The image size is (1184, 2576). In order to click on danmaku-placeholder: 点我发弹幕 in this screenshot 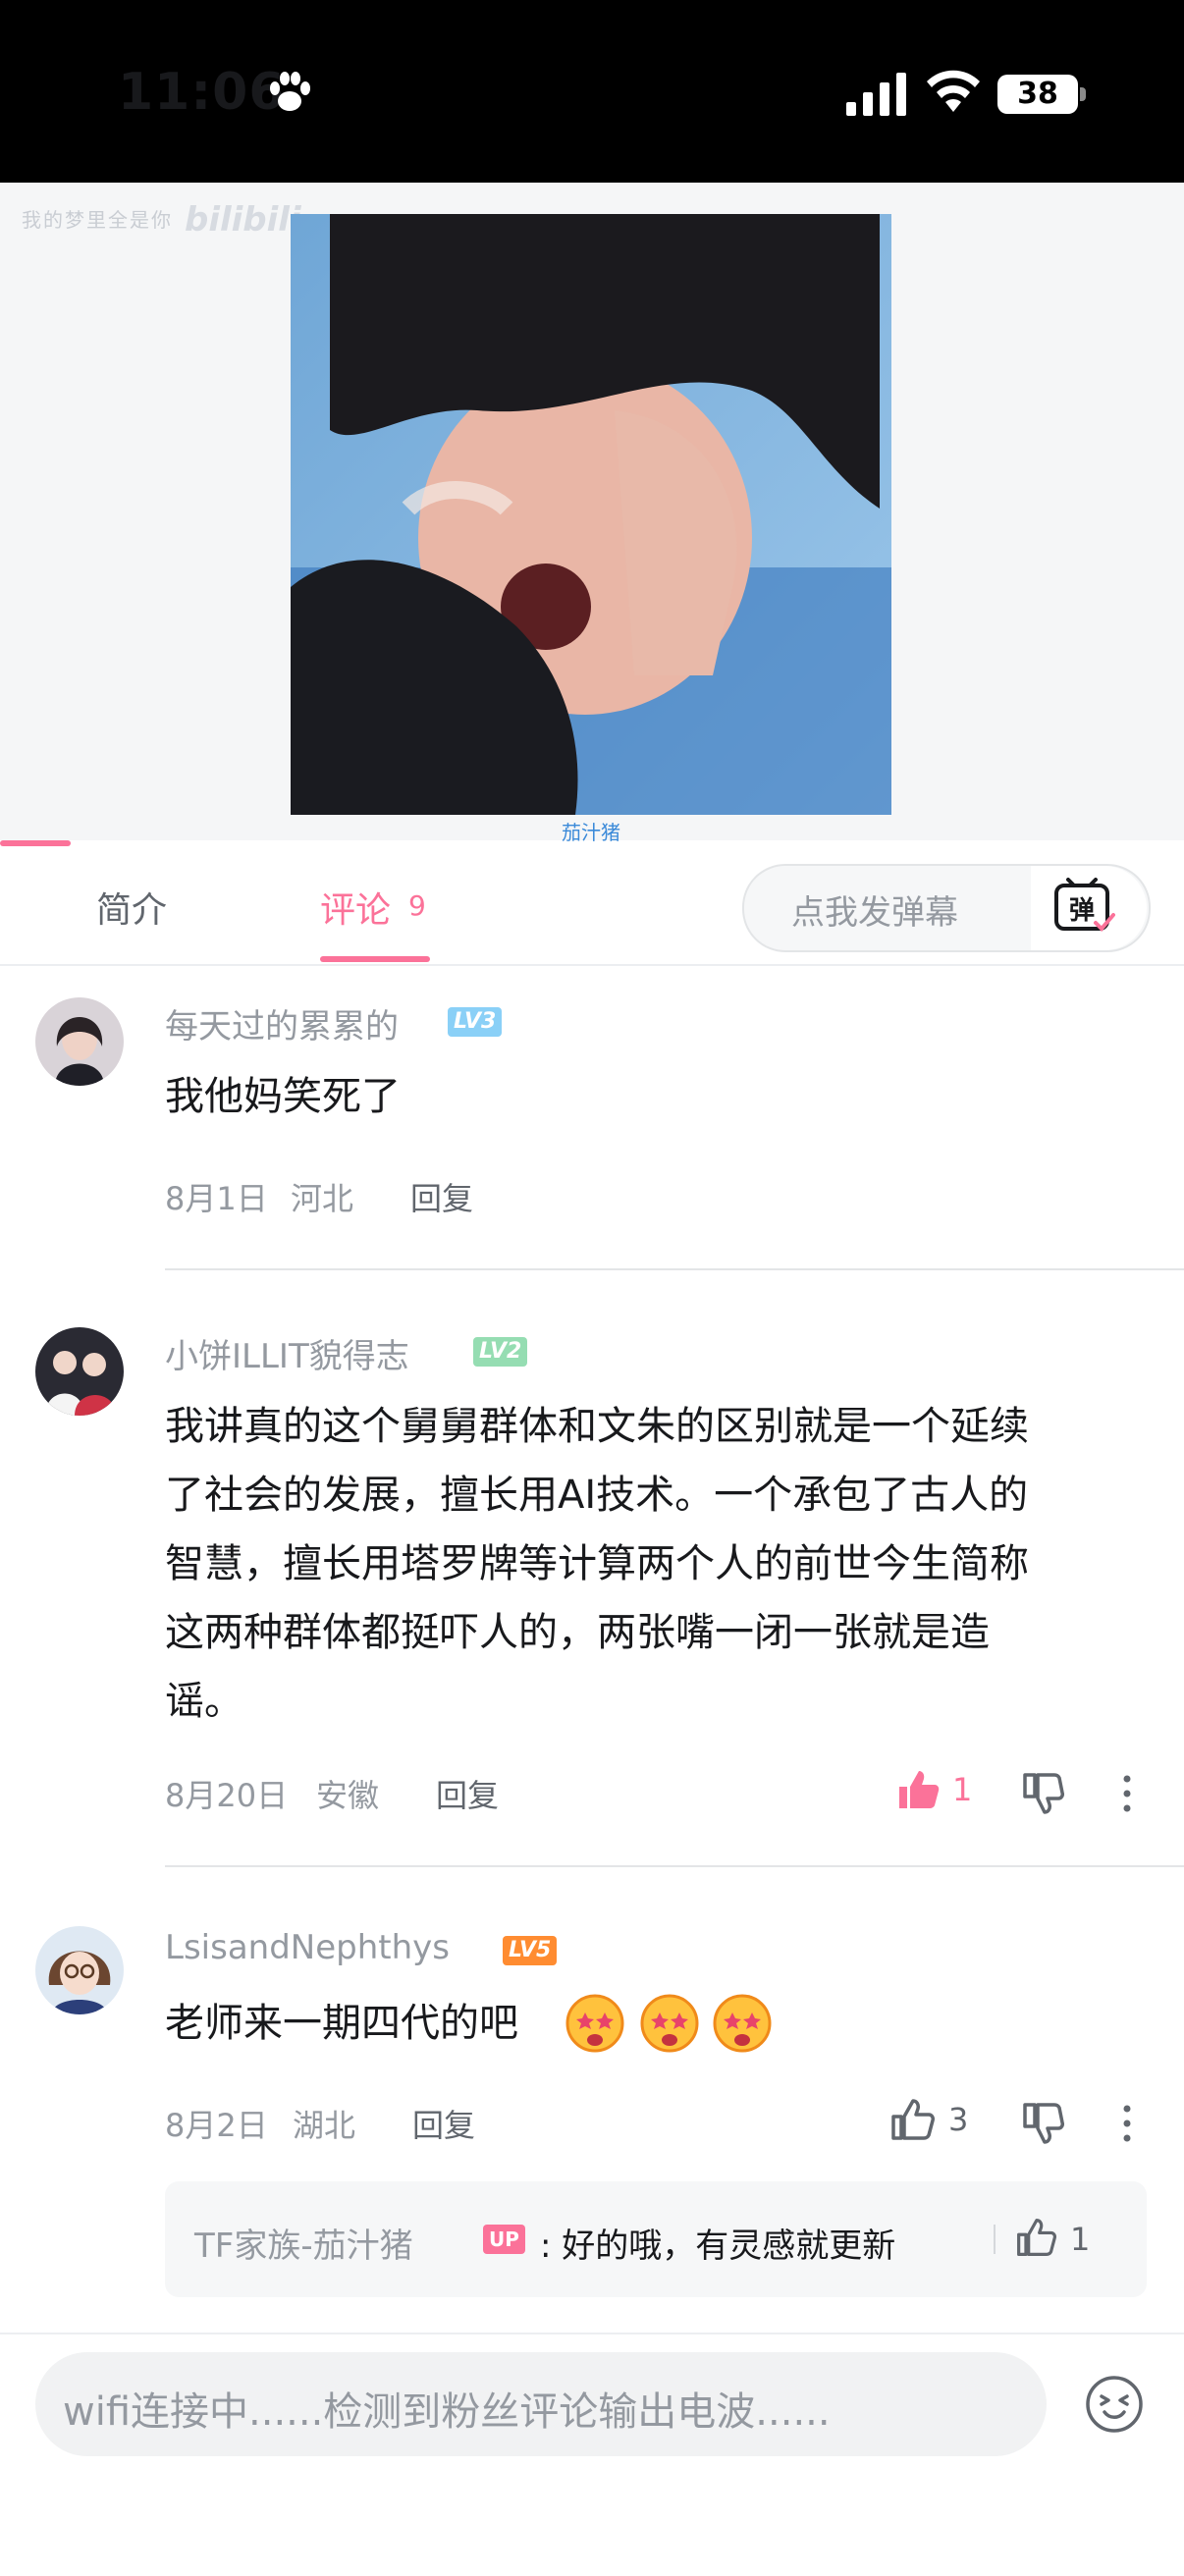, I will do `click(874, 910)`.